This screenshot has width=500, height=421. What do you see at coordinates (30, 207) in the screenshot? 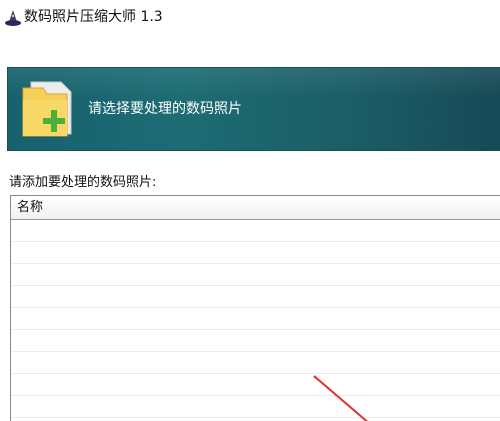
I see `column-header-name: 名称` at bounding box center [30, 207].